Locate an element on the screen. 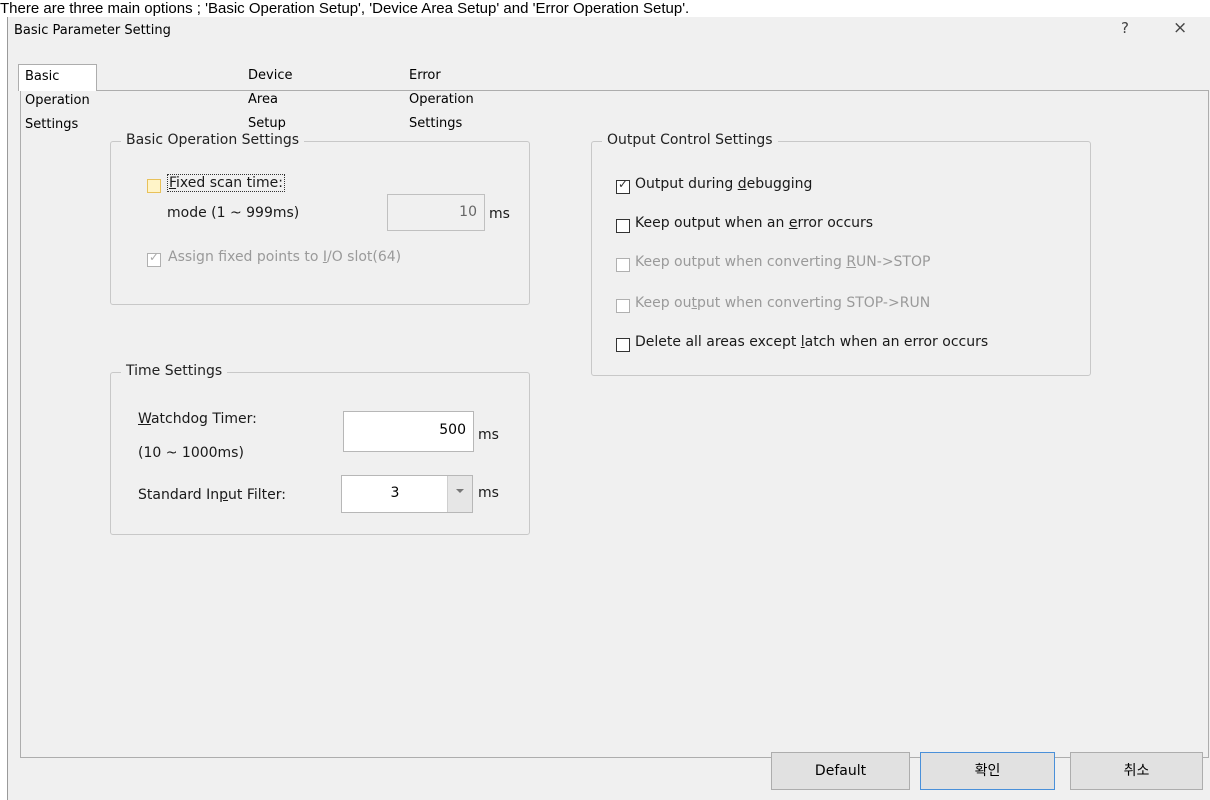 This screenshot has height=800, width=1210. watchdog-label: Watchdog Timer: is located at coordinates (197, 419).